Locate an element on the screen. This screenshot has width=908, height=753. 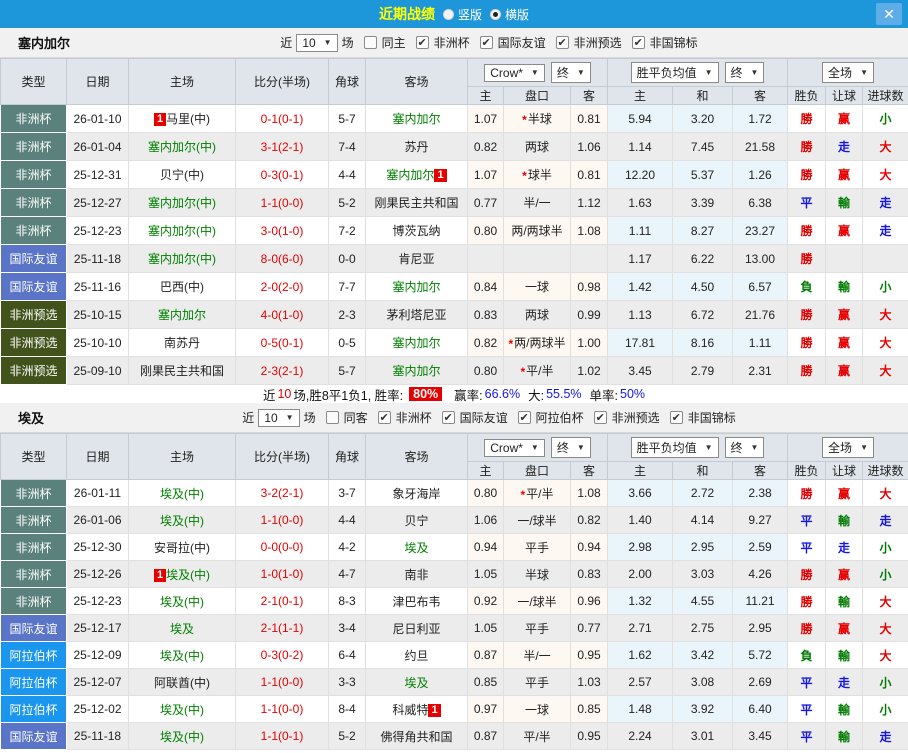
away-team: 尼日利亚 is located at coordinates (416, 628).